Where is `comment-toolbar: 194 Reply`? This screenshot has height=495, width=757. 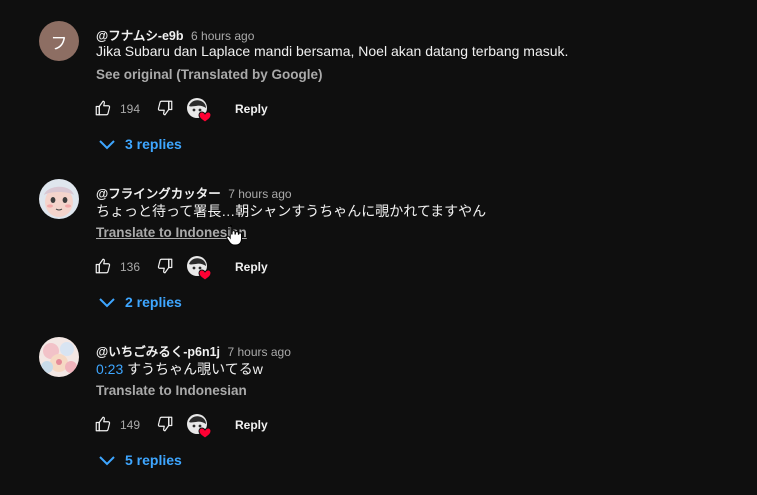 comment-toolbar: 194 Reply is located at coordinates (294, 110).